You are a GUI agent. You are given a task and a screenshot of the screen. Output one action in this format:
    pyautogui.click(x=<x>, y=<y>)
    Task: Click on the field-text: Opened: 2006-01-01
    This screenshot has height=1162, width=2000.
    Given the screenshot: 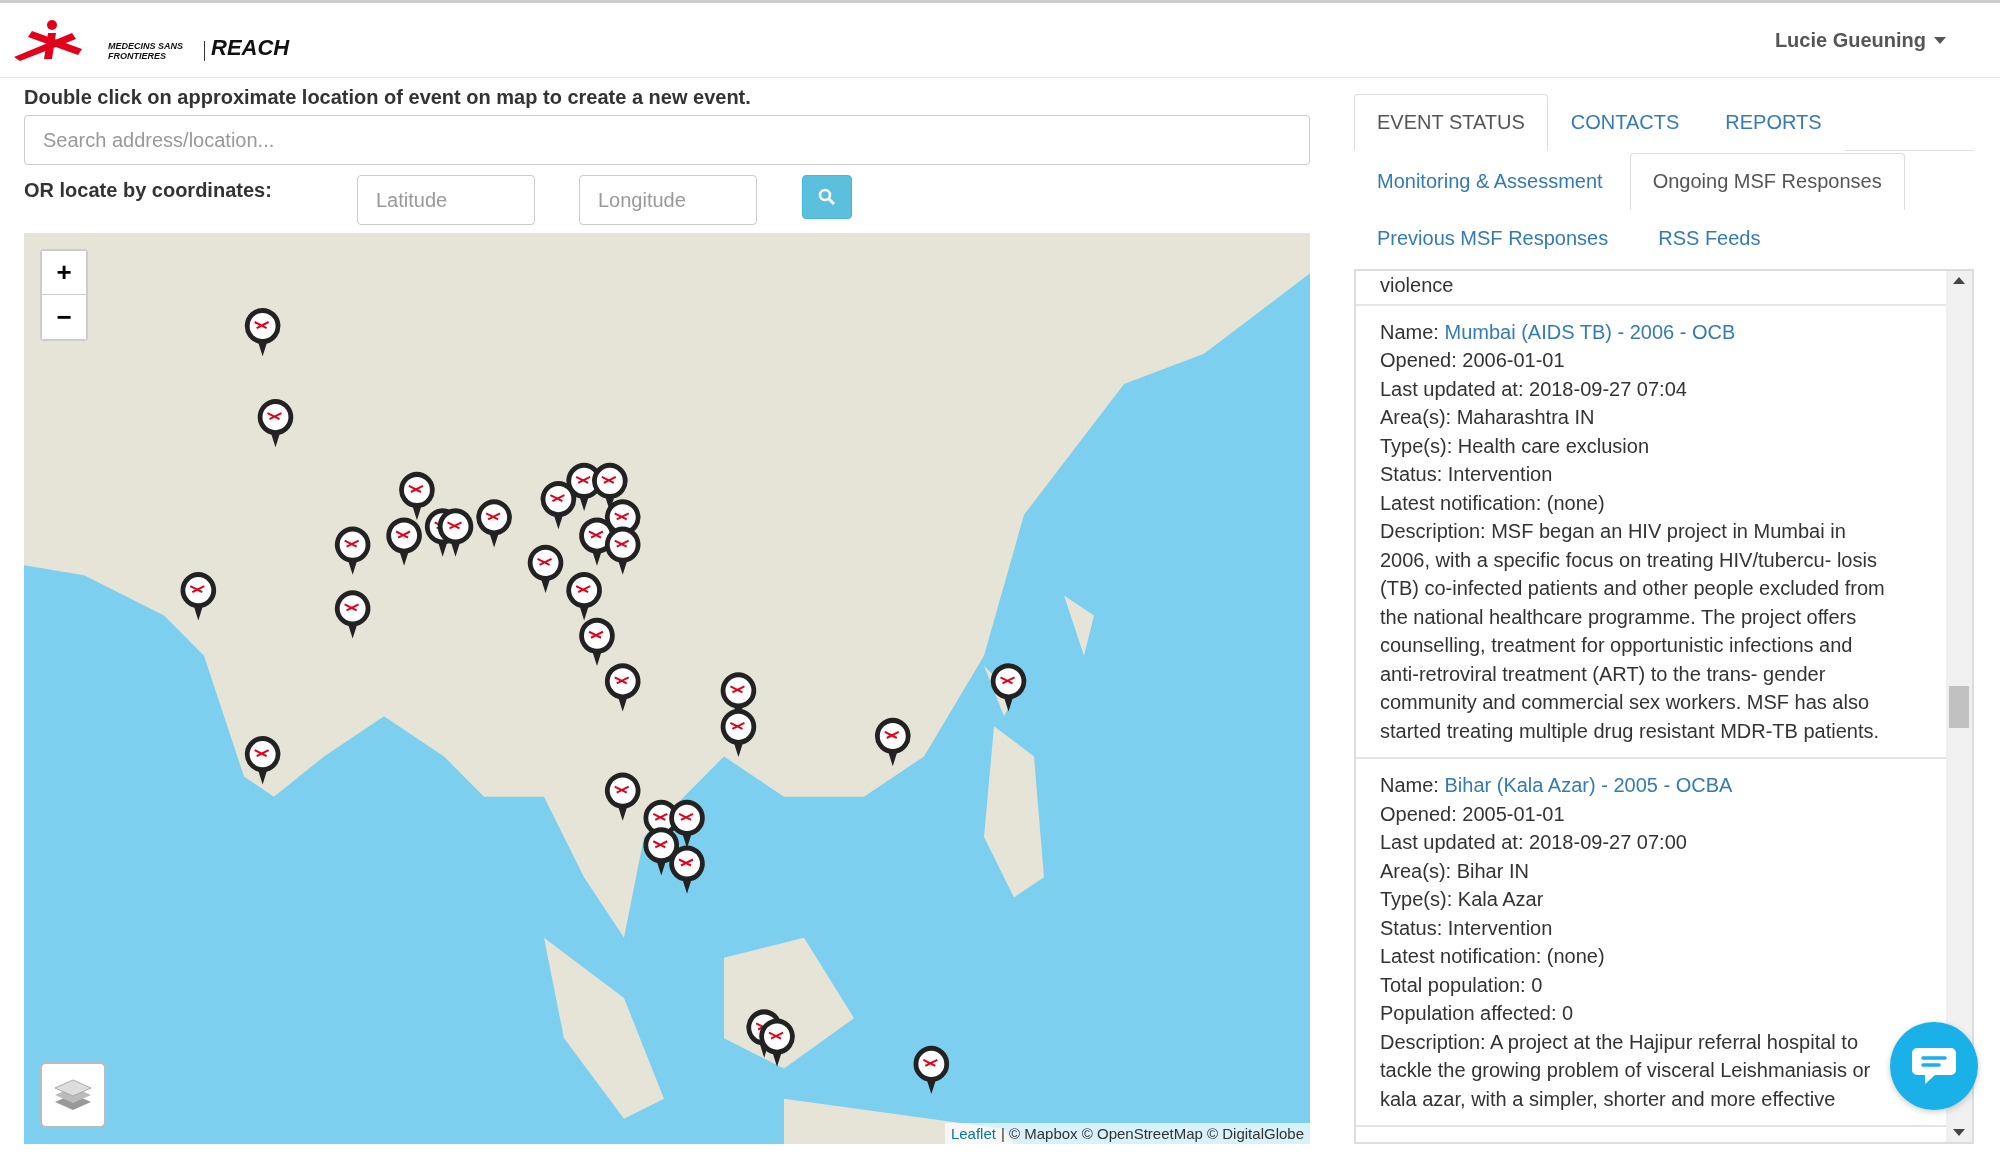 What is the action you would take?
    pyautogui.click(x=1473, y=360)
    